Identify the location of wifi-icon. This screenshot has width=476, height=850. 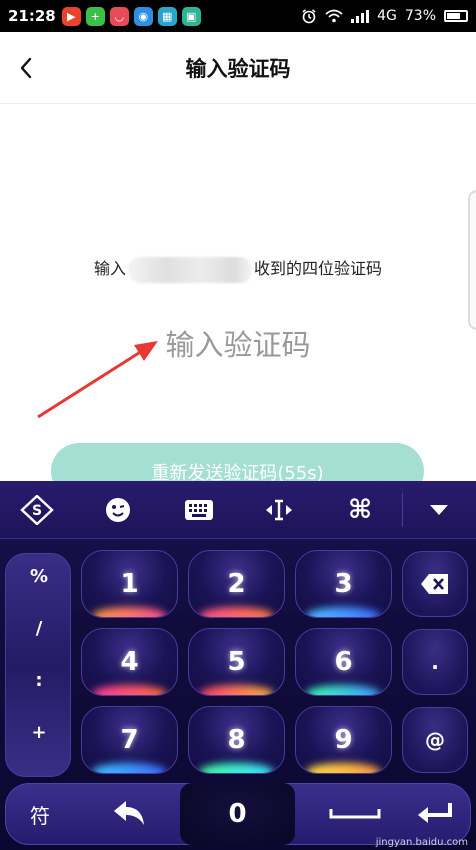
(334, 16).